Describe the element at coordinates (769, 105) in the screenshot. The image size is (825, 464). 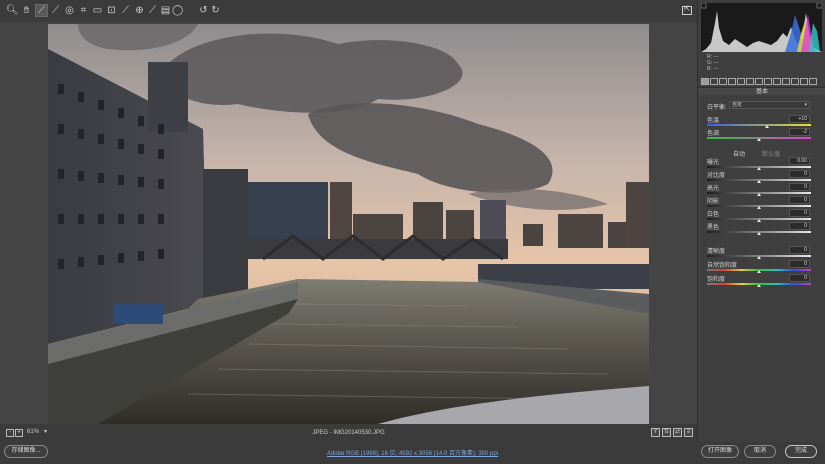
I see `white-balance-select: 自定 ▾` at that location.